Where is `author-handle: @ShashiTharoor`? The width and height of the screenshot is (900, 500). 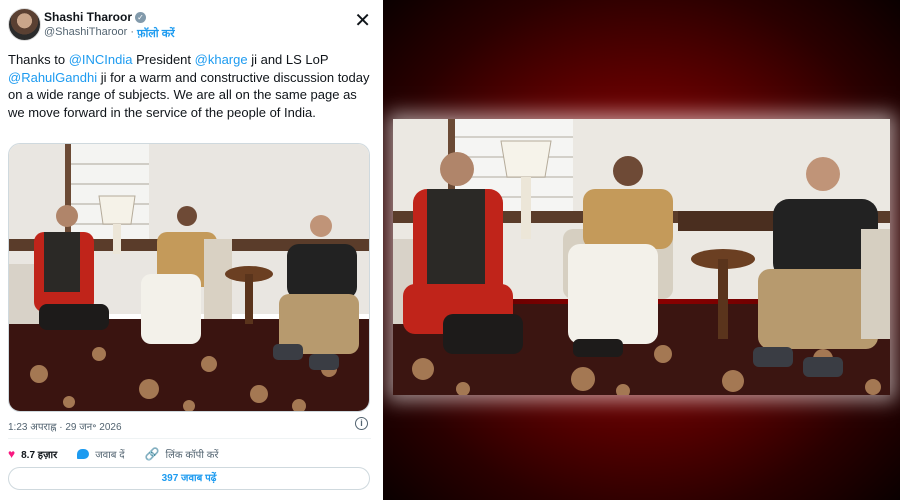 author-handle: @ShashiTharoor is located at coordinates (85, 33).